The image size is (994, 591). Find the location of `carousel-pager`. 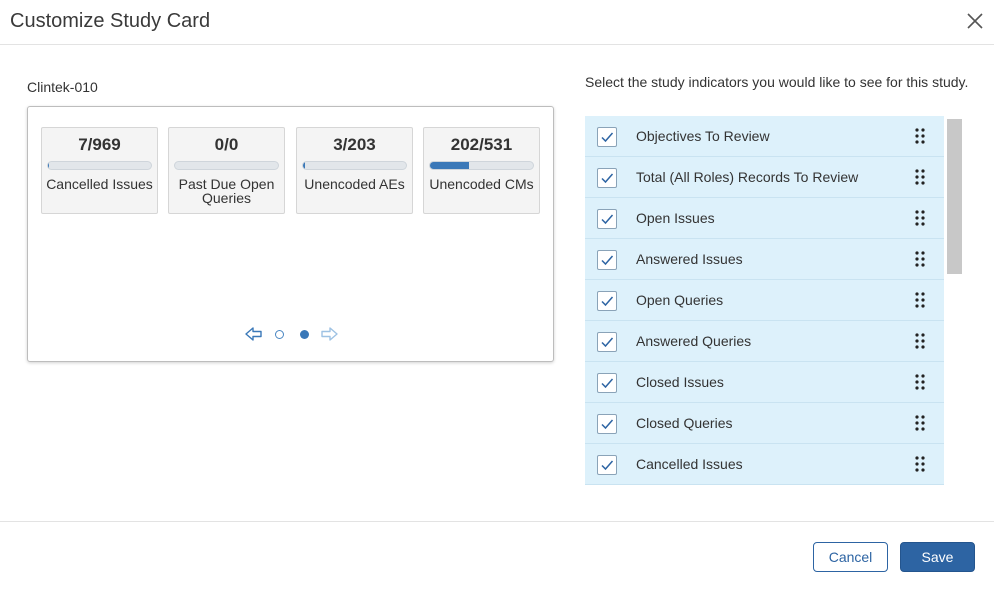

carousel-pager is located at coordinates (292, 335).